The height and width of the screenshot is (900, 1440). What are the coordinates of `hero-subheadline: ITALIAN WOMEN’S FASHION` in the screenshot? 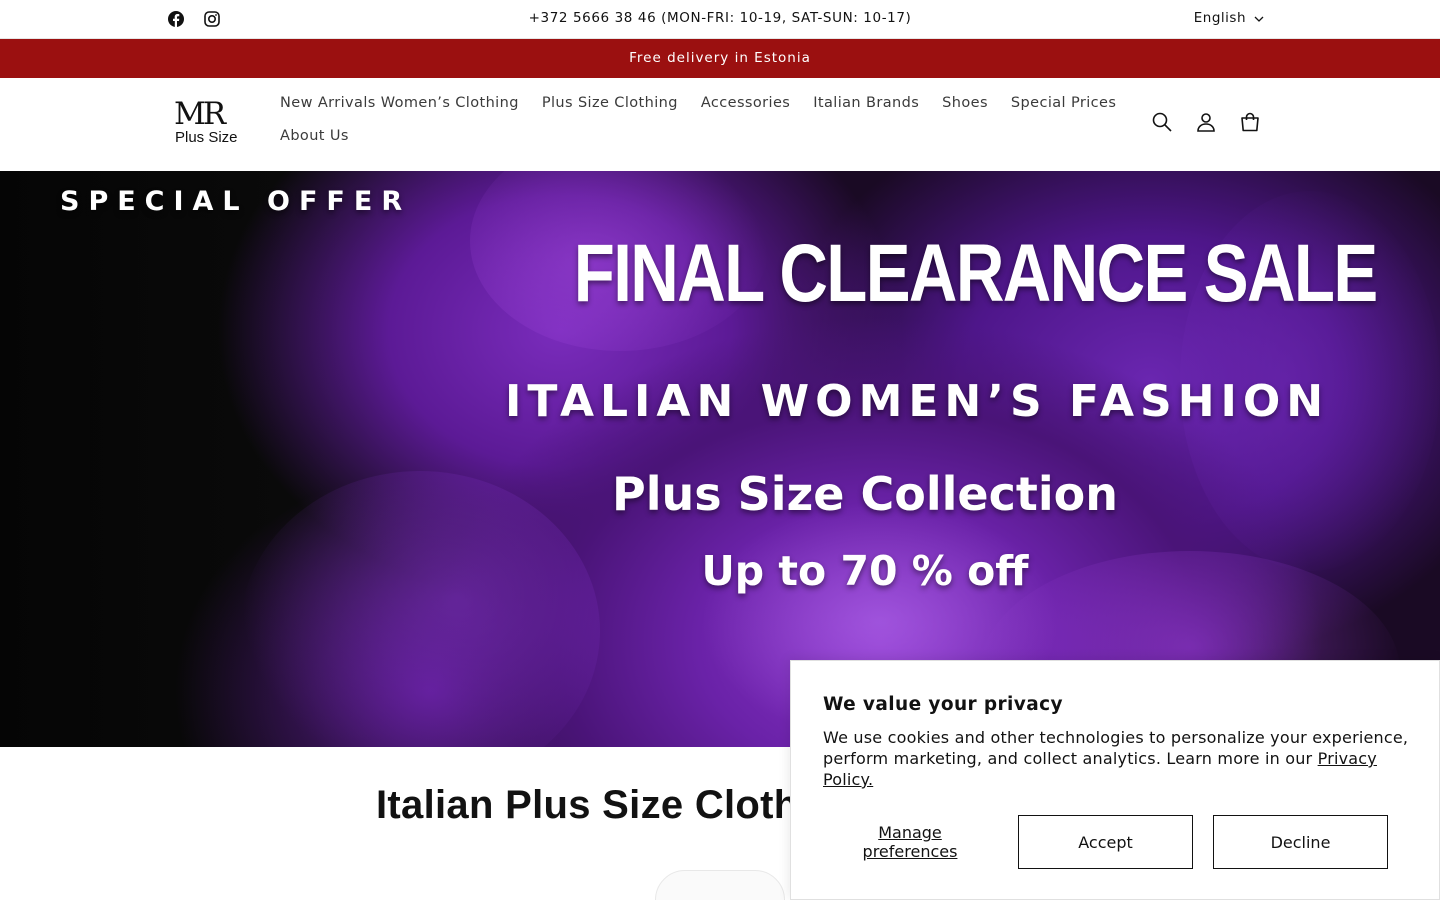 It's located at (917, 401).